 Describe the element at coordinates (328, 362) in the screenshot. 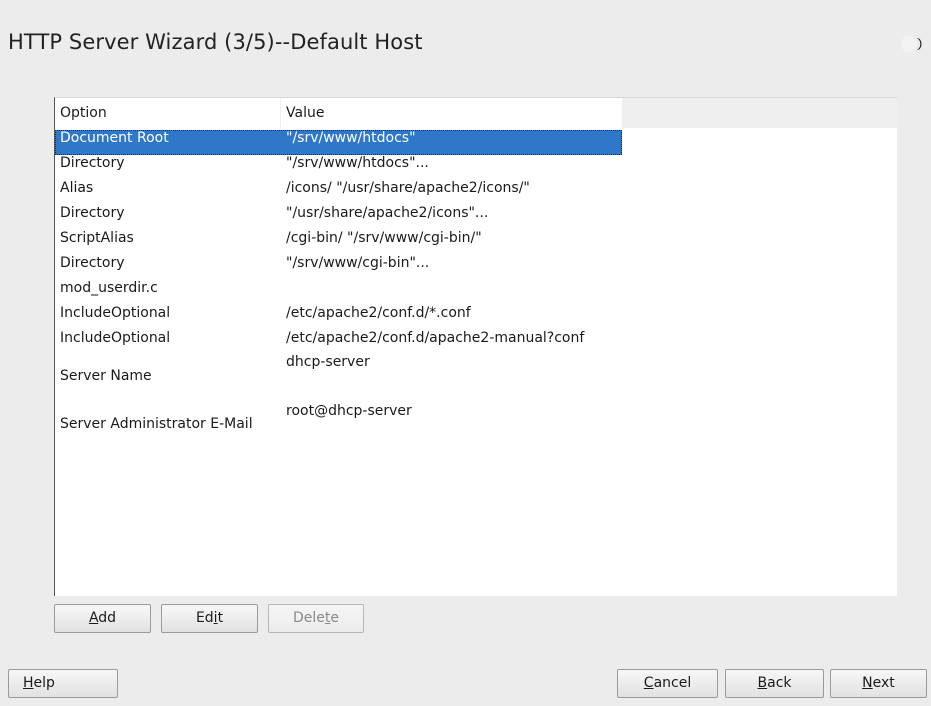

I see `value-cell: dhcp-server` at that location.